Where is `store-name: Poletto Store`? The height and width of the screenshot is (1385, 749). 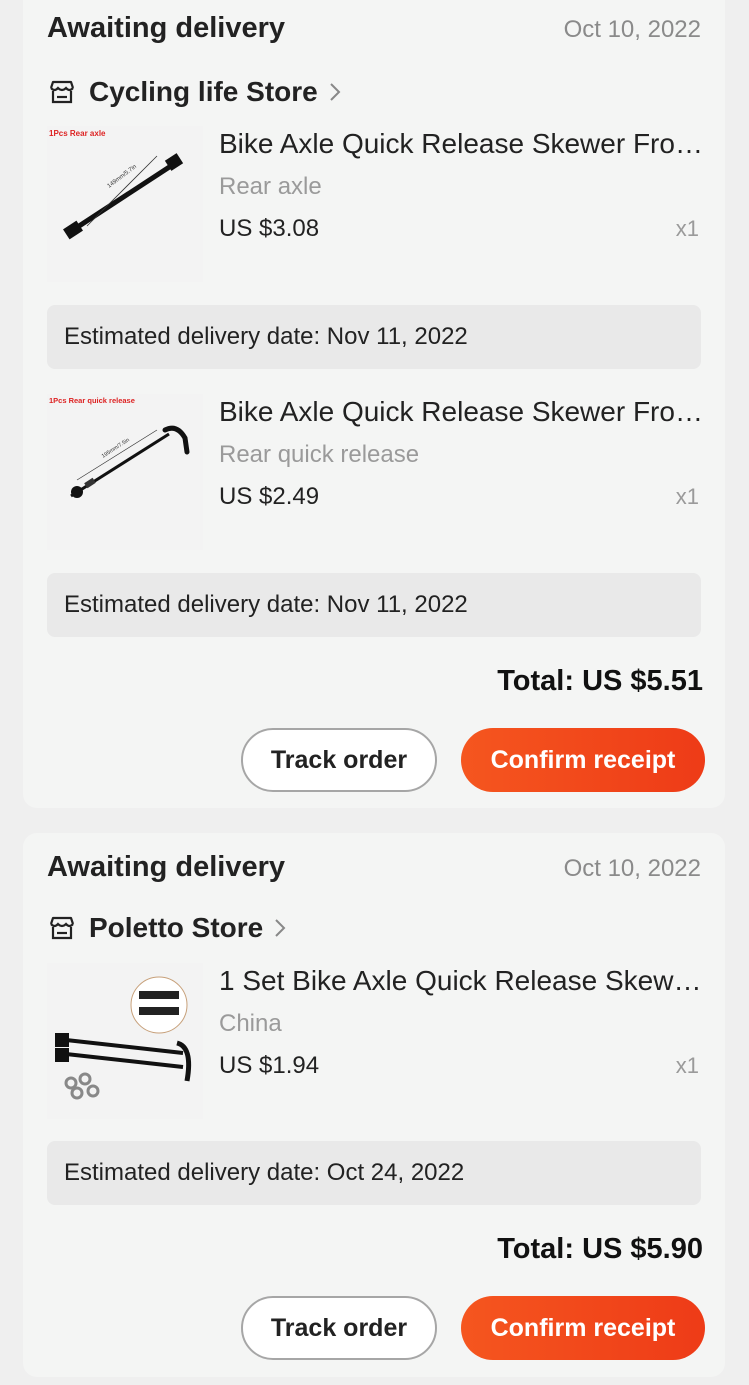 store-name: Poletto Store is located at coordinates (176, 927).